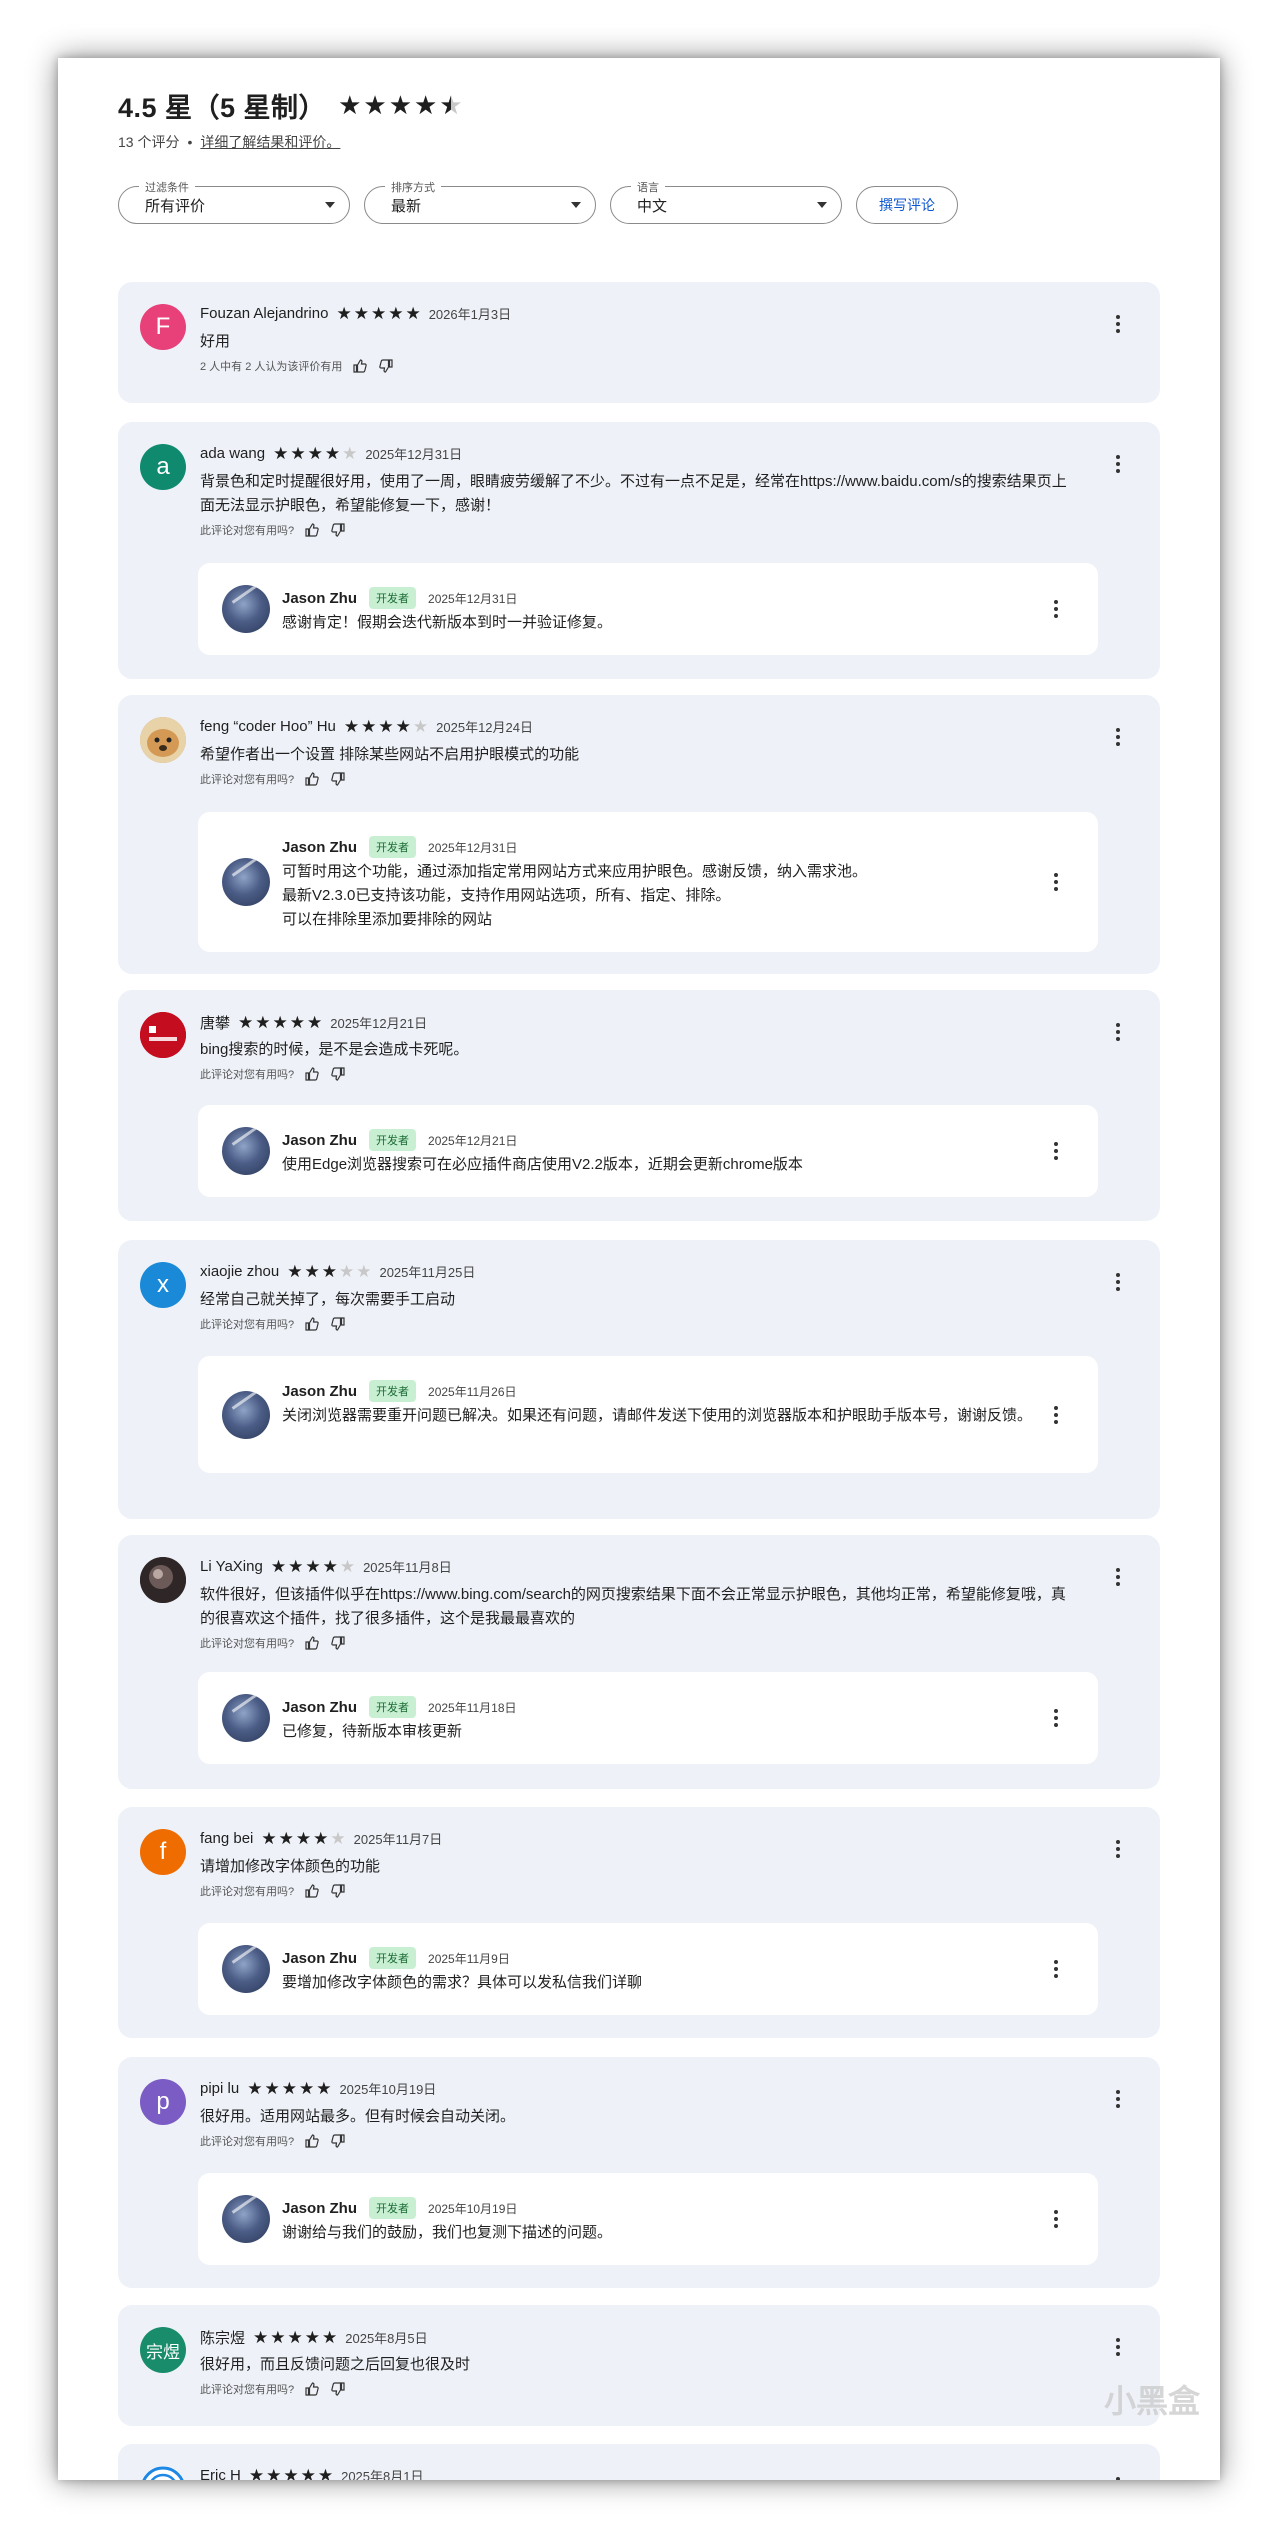 The image size is (1280, 2539). I want to click on reply-date: 2025年11月26日, so click(472, 1391).